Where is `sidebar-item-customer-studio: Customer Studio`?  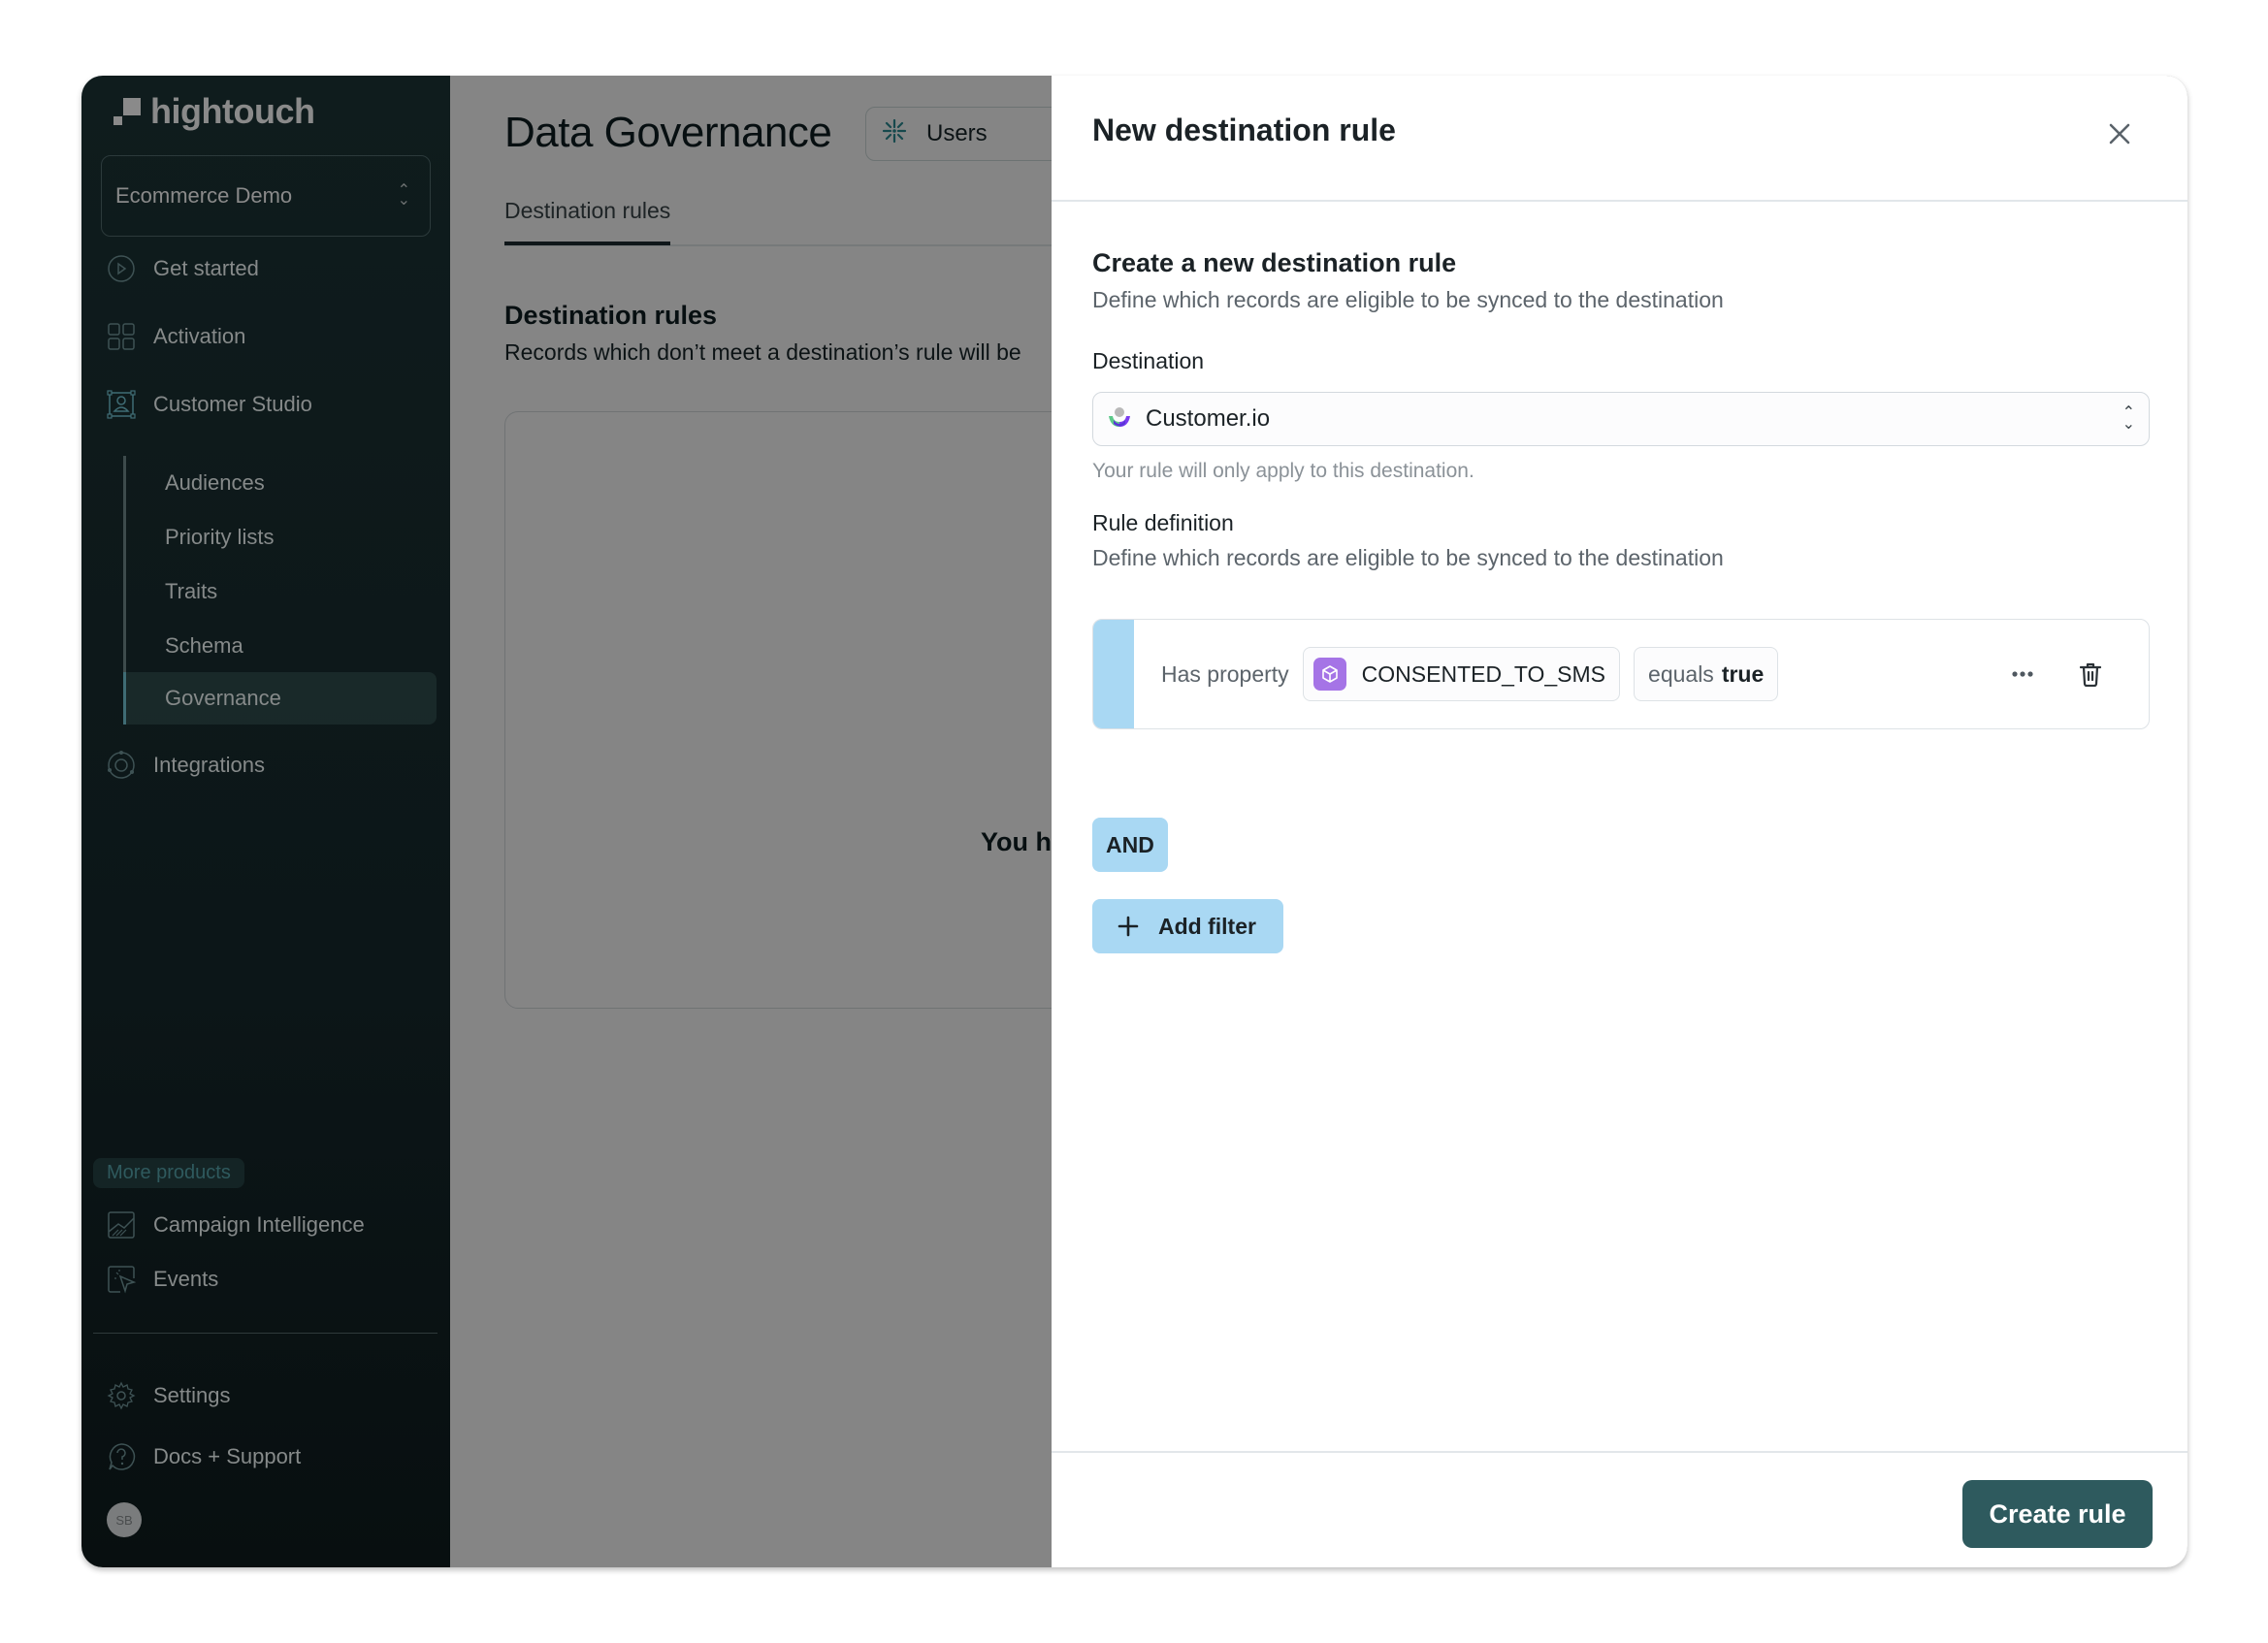 sidebar-item-customer-studio: Customer Studio is located at coordinates (209, 404).